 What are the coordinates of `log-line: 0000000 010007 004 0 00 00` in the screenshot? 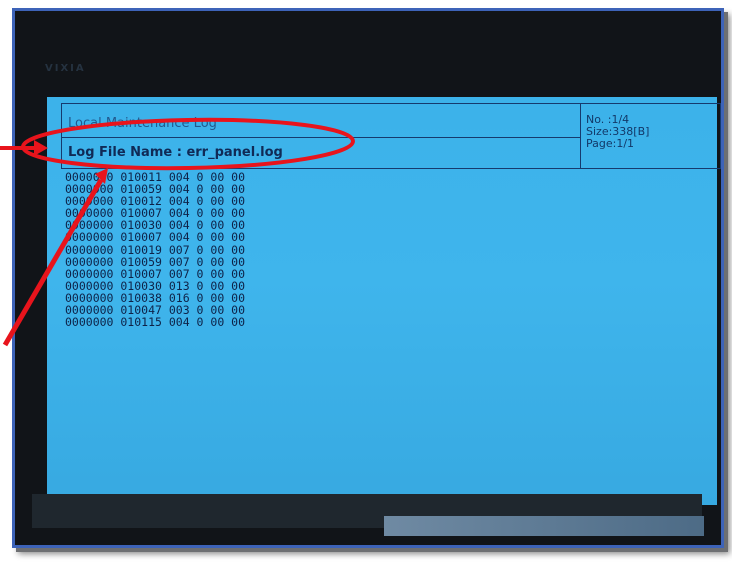 It's located at (155, 237).